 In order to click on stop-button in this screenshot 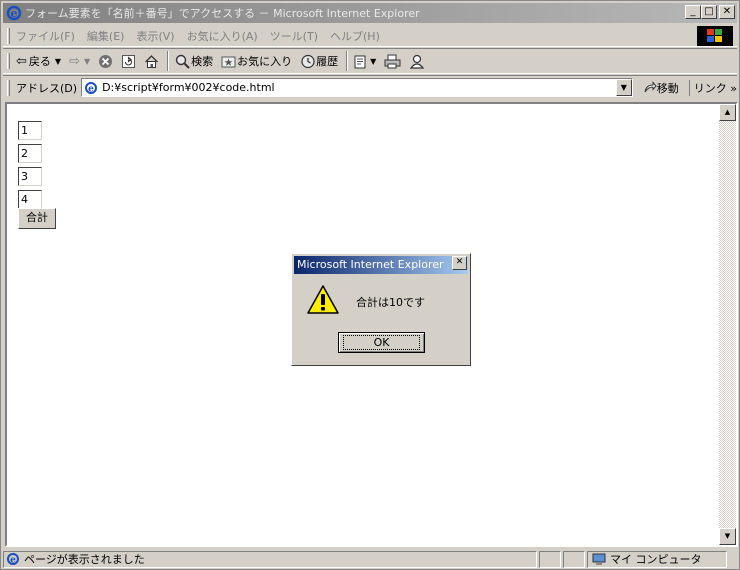, I will do `click(105, 61)`.